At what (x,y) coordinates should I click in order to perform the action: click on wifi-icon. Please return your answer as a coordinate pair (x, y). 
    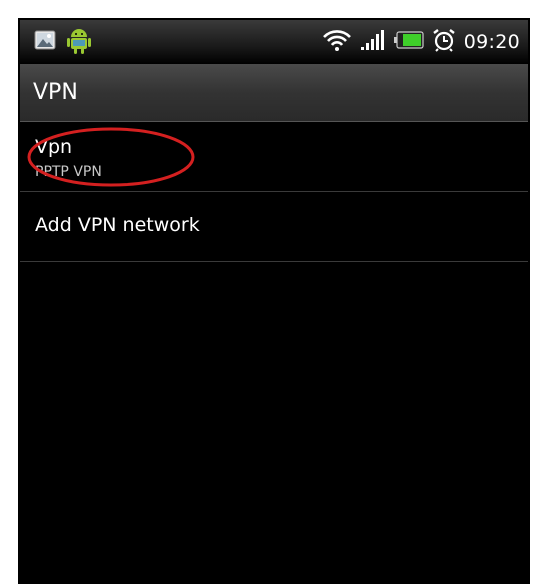
    Looking at the image, I should click on (337, 42).